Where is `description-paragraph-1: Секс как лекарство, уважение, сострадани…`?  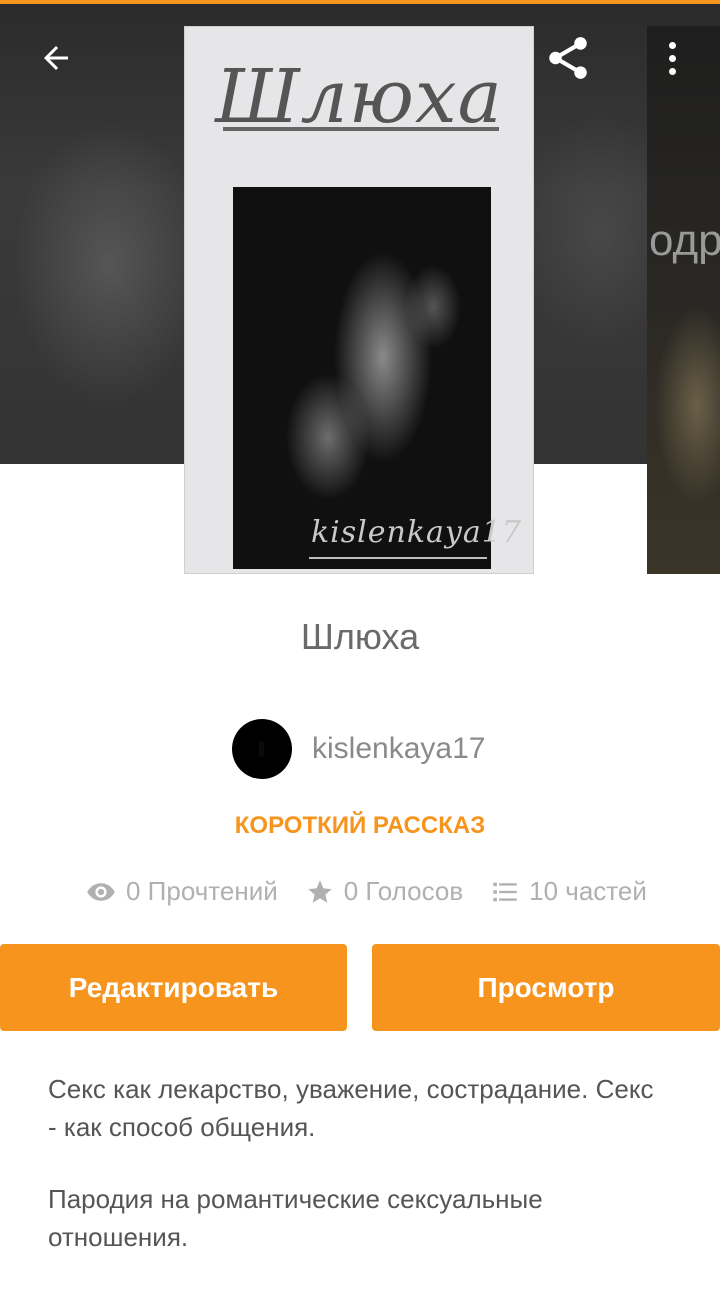 description-paragraph-1: Секс как лекарство, уважение, сострадани… is located at coordinates (351, 1108).